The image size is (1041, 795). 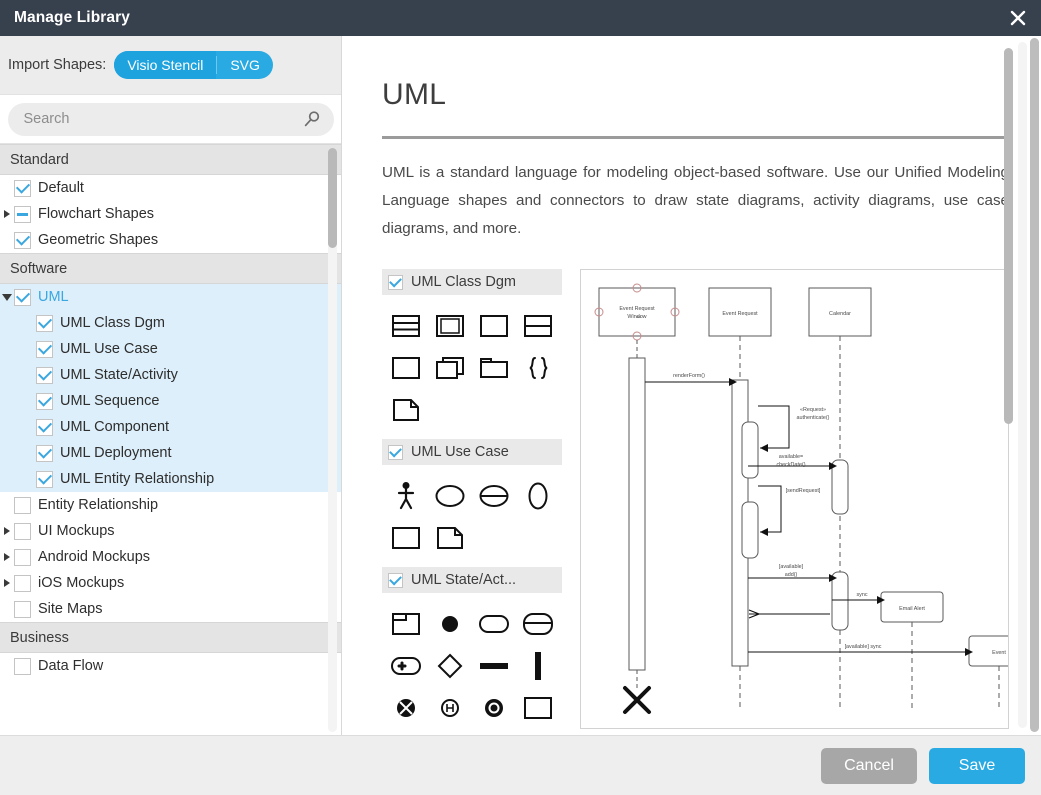 I want to click on package-shape, so click(x=494, y=368).